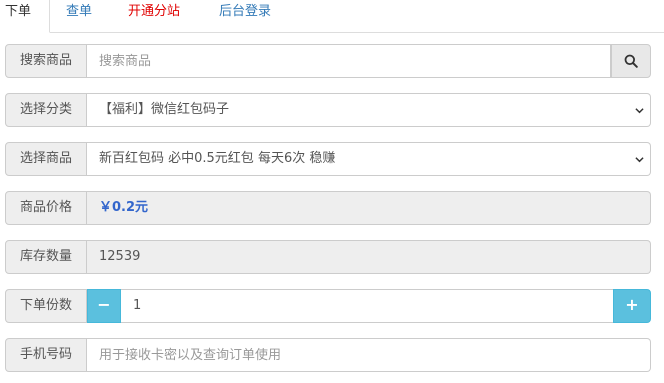 The image size is (664, 383). I want to click on tab-open-substation: 开通分站, so click(154, 16).